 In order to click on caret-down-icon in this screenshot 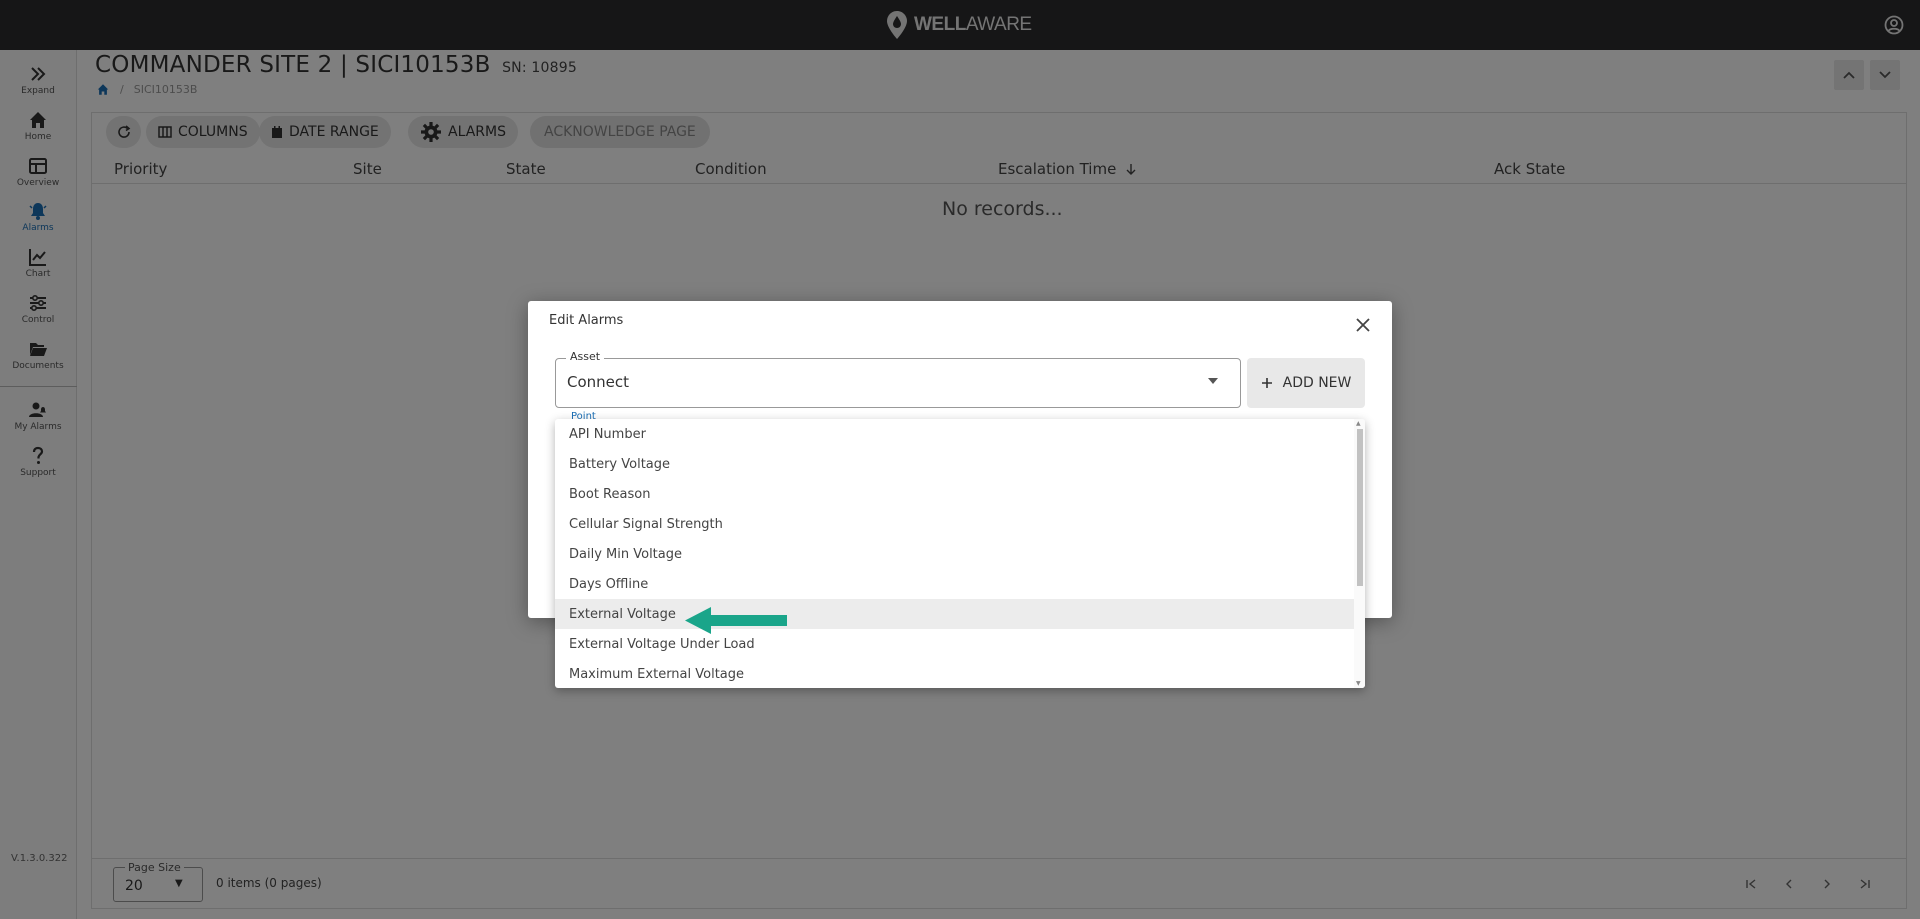, I will do `click(1213, 381)`.